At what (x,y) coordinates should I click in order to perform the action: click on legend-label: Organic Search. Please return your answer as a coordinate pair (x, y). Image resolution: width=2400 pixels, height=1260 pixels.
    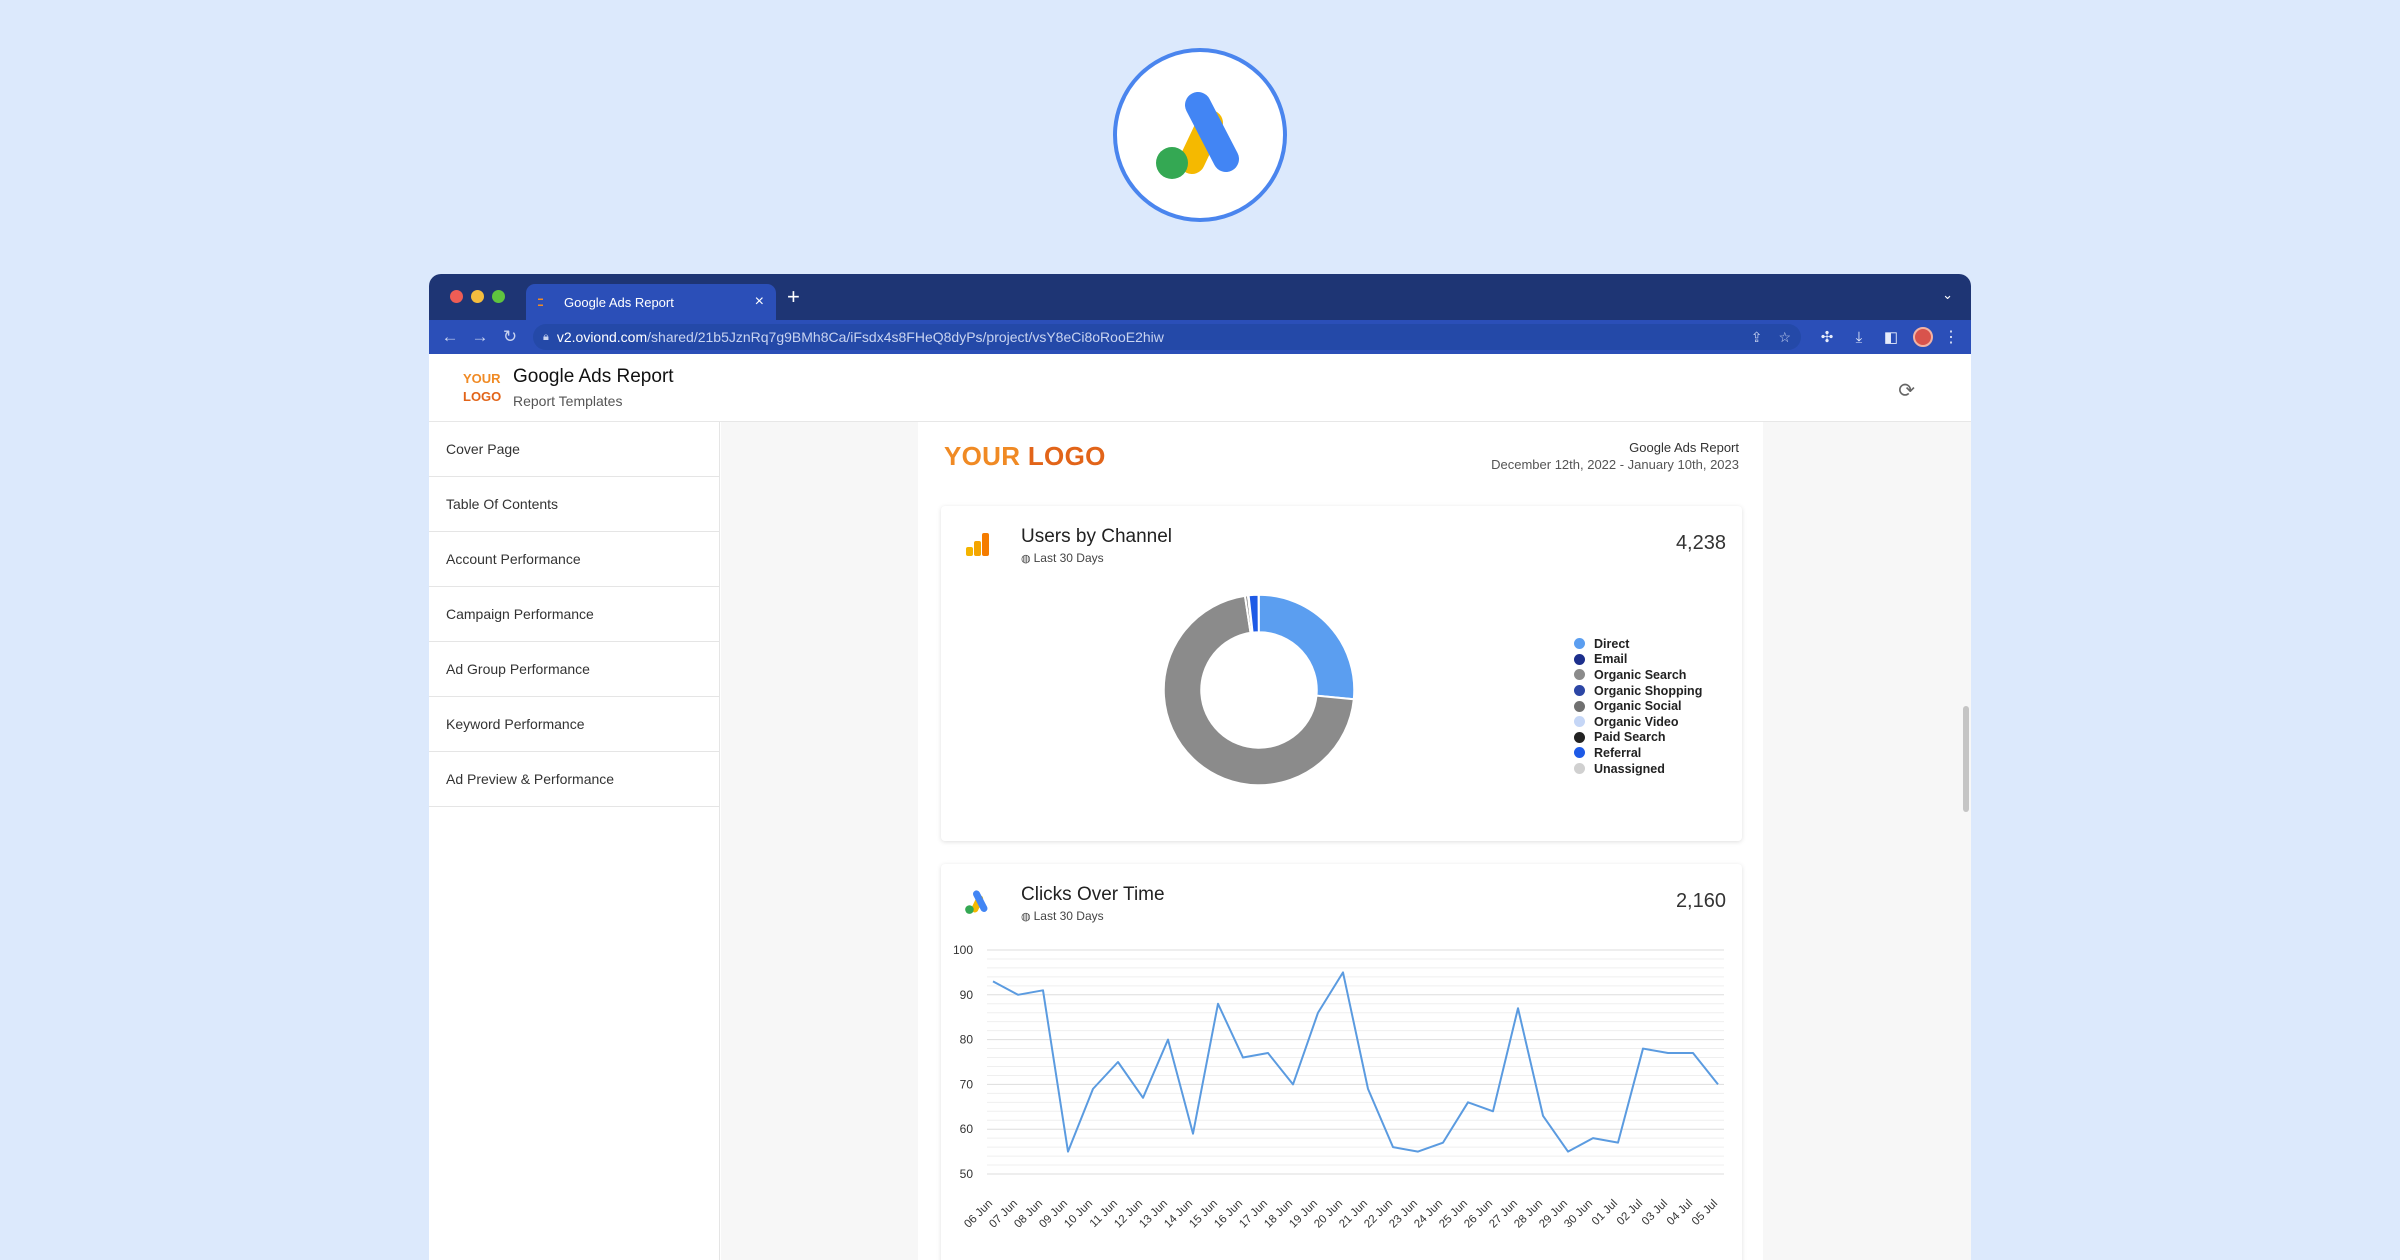
    Looking at the image, I should click on (1640, 674).